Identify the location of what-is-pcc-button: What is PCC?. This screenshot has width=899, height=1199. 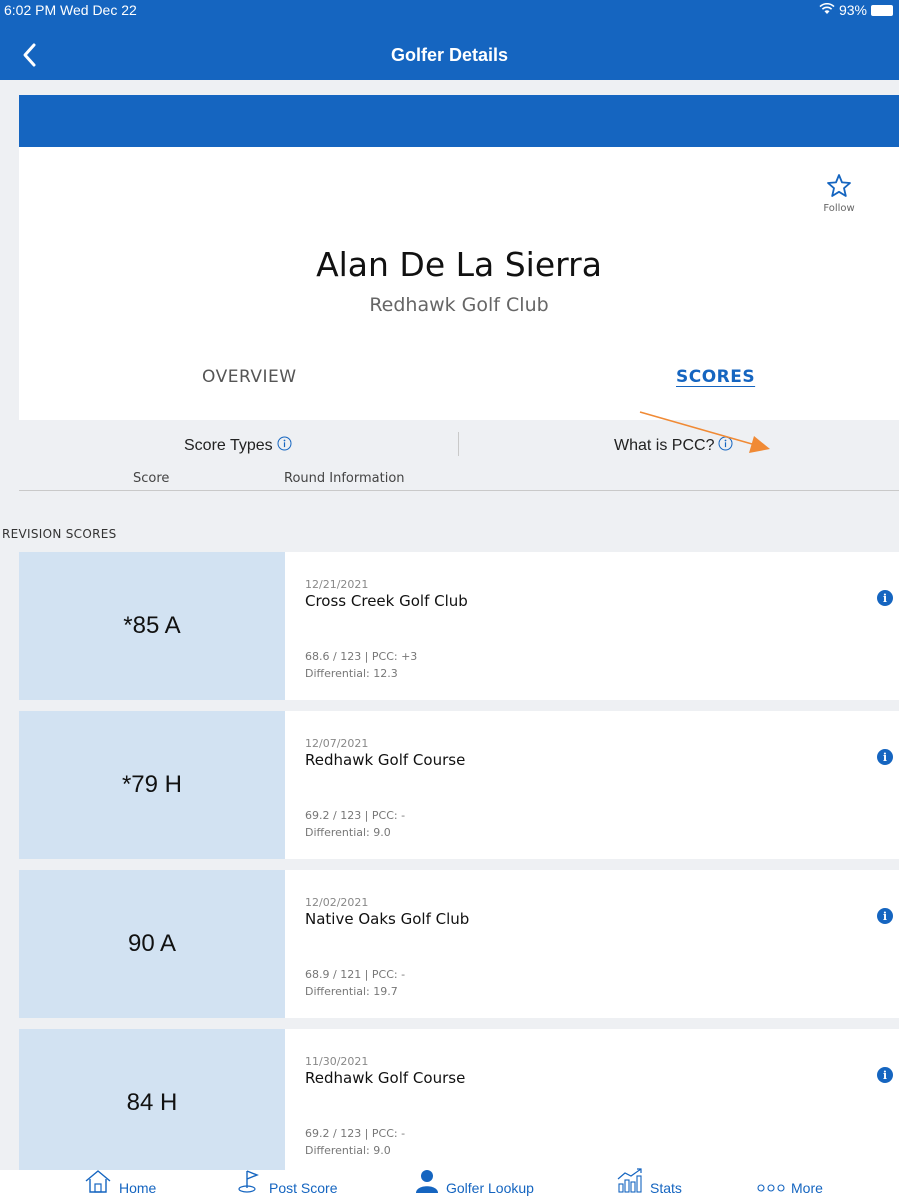
(673, 446).